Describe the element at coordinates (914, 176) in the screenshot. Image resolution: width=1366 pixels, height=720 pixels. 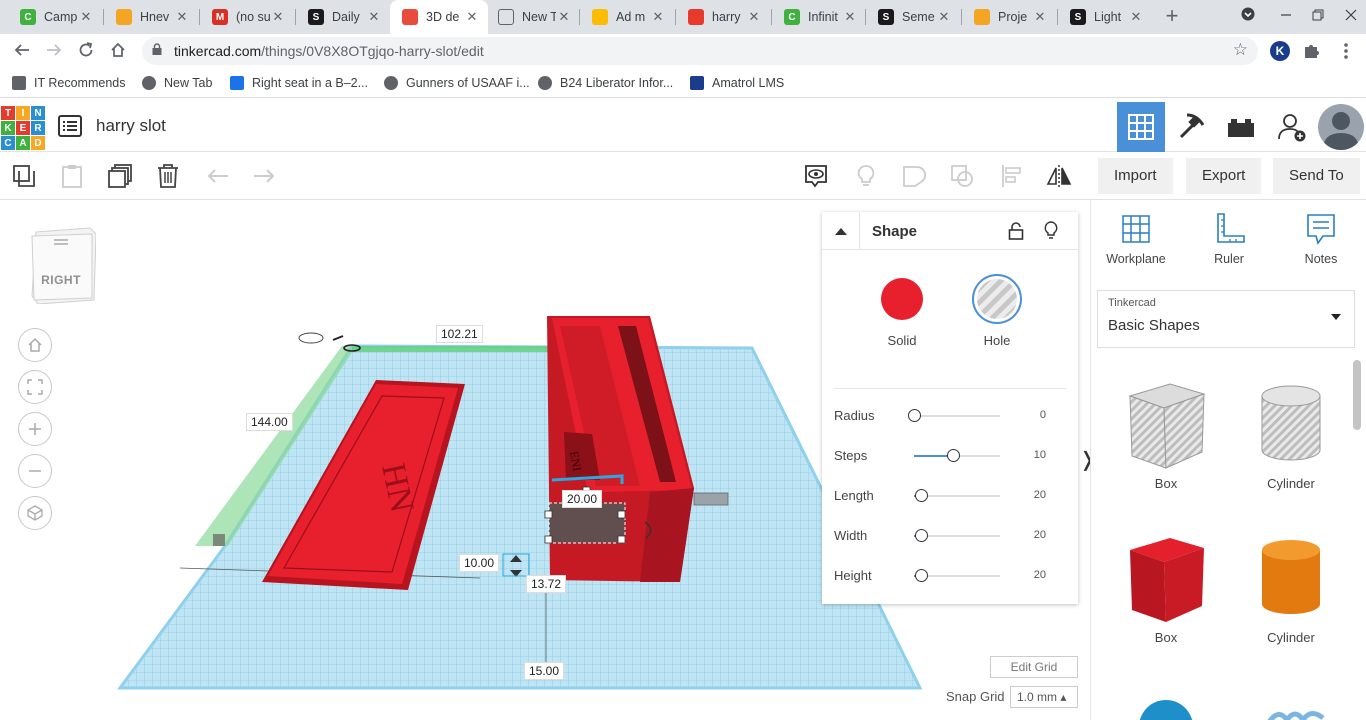
I see `group-icon` at that location.